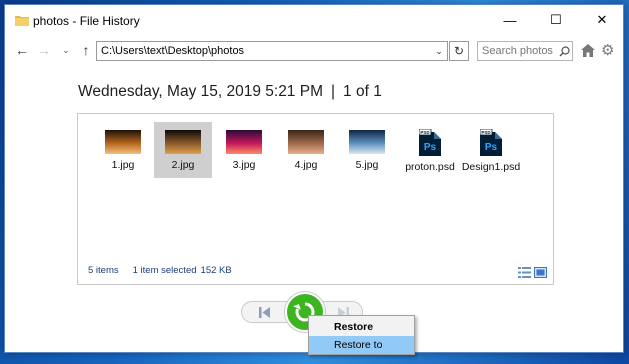 The height and width of the screenshot is (364, 629). I want to click on menu-item-restore-to: Restore to, so click(361, 345).